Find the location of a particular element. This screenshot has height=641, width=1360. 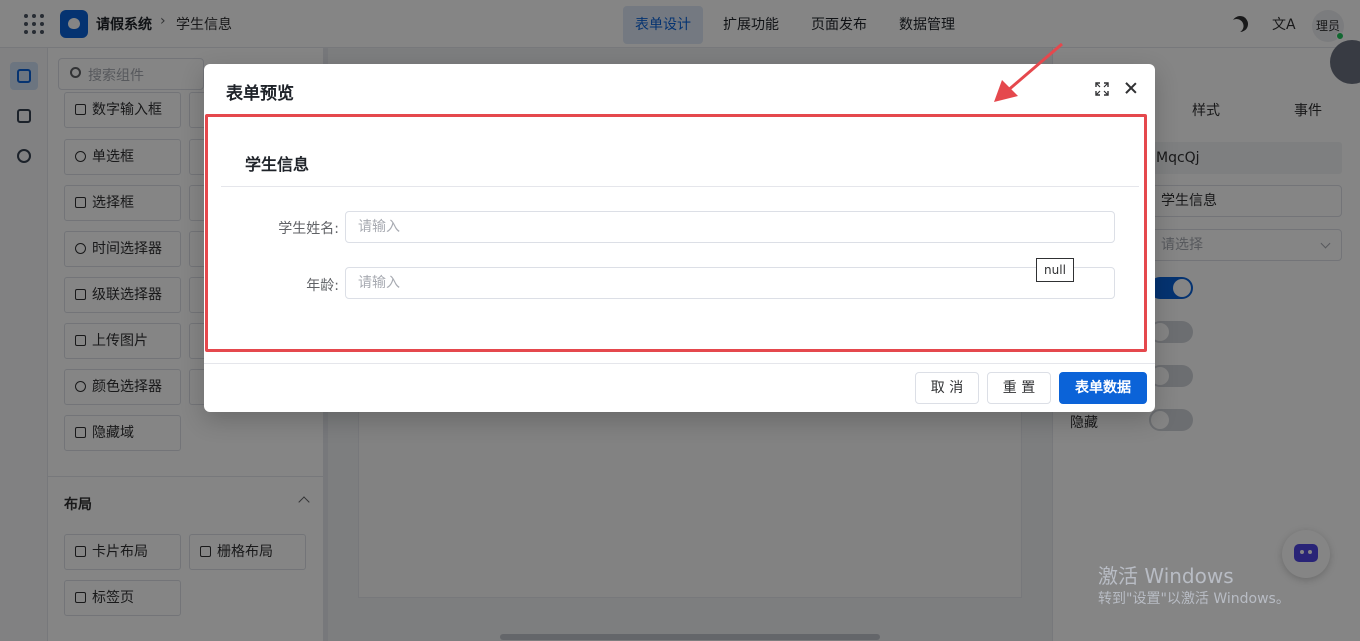

card-divider is located at coordinates (680, 186).